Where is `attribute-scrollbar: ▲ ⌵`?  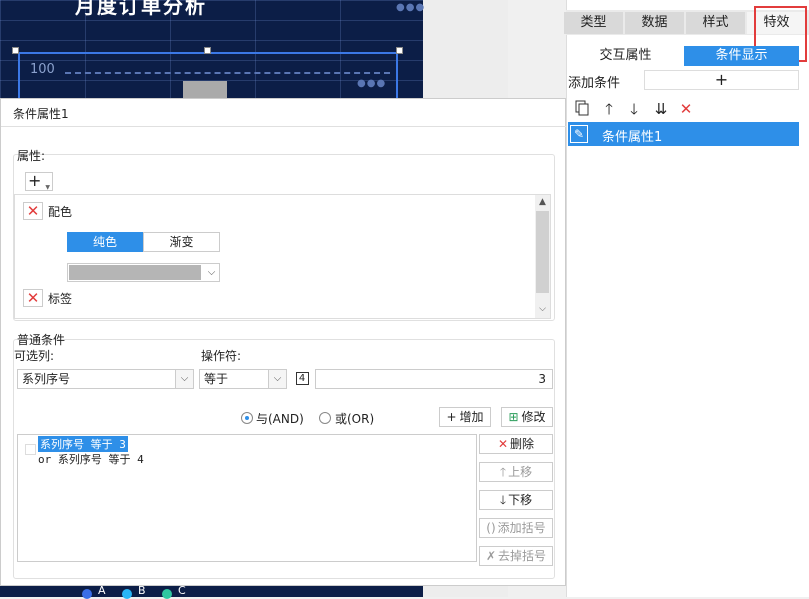 attribute-scrollbar: ▲ ⌵ is located at coordinates (542, 256).